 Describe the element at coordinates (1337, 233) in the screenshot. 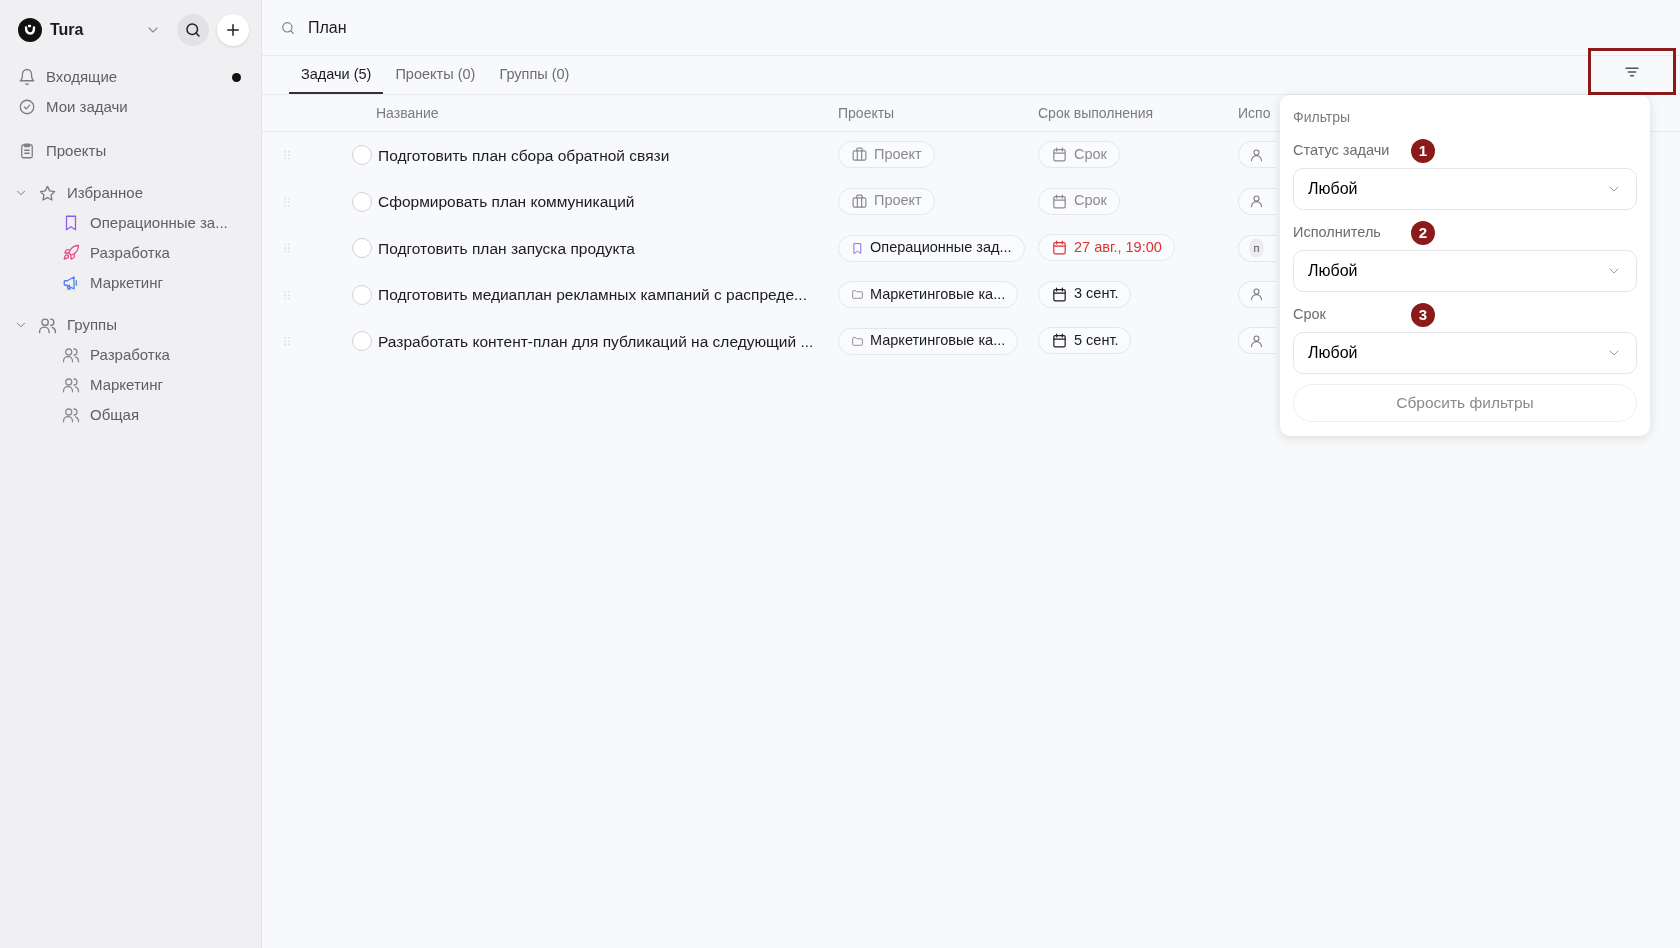

I see `field-label: Исполнитель` at that location.